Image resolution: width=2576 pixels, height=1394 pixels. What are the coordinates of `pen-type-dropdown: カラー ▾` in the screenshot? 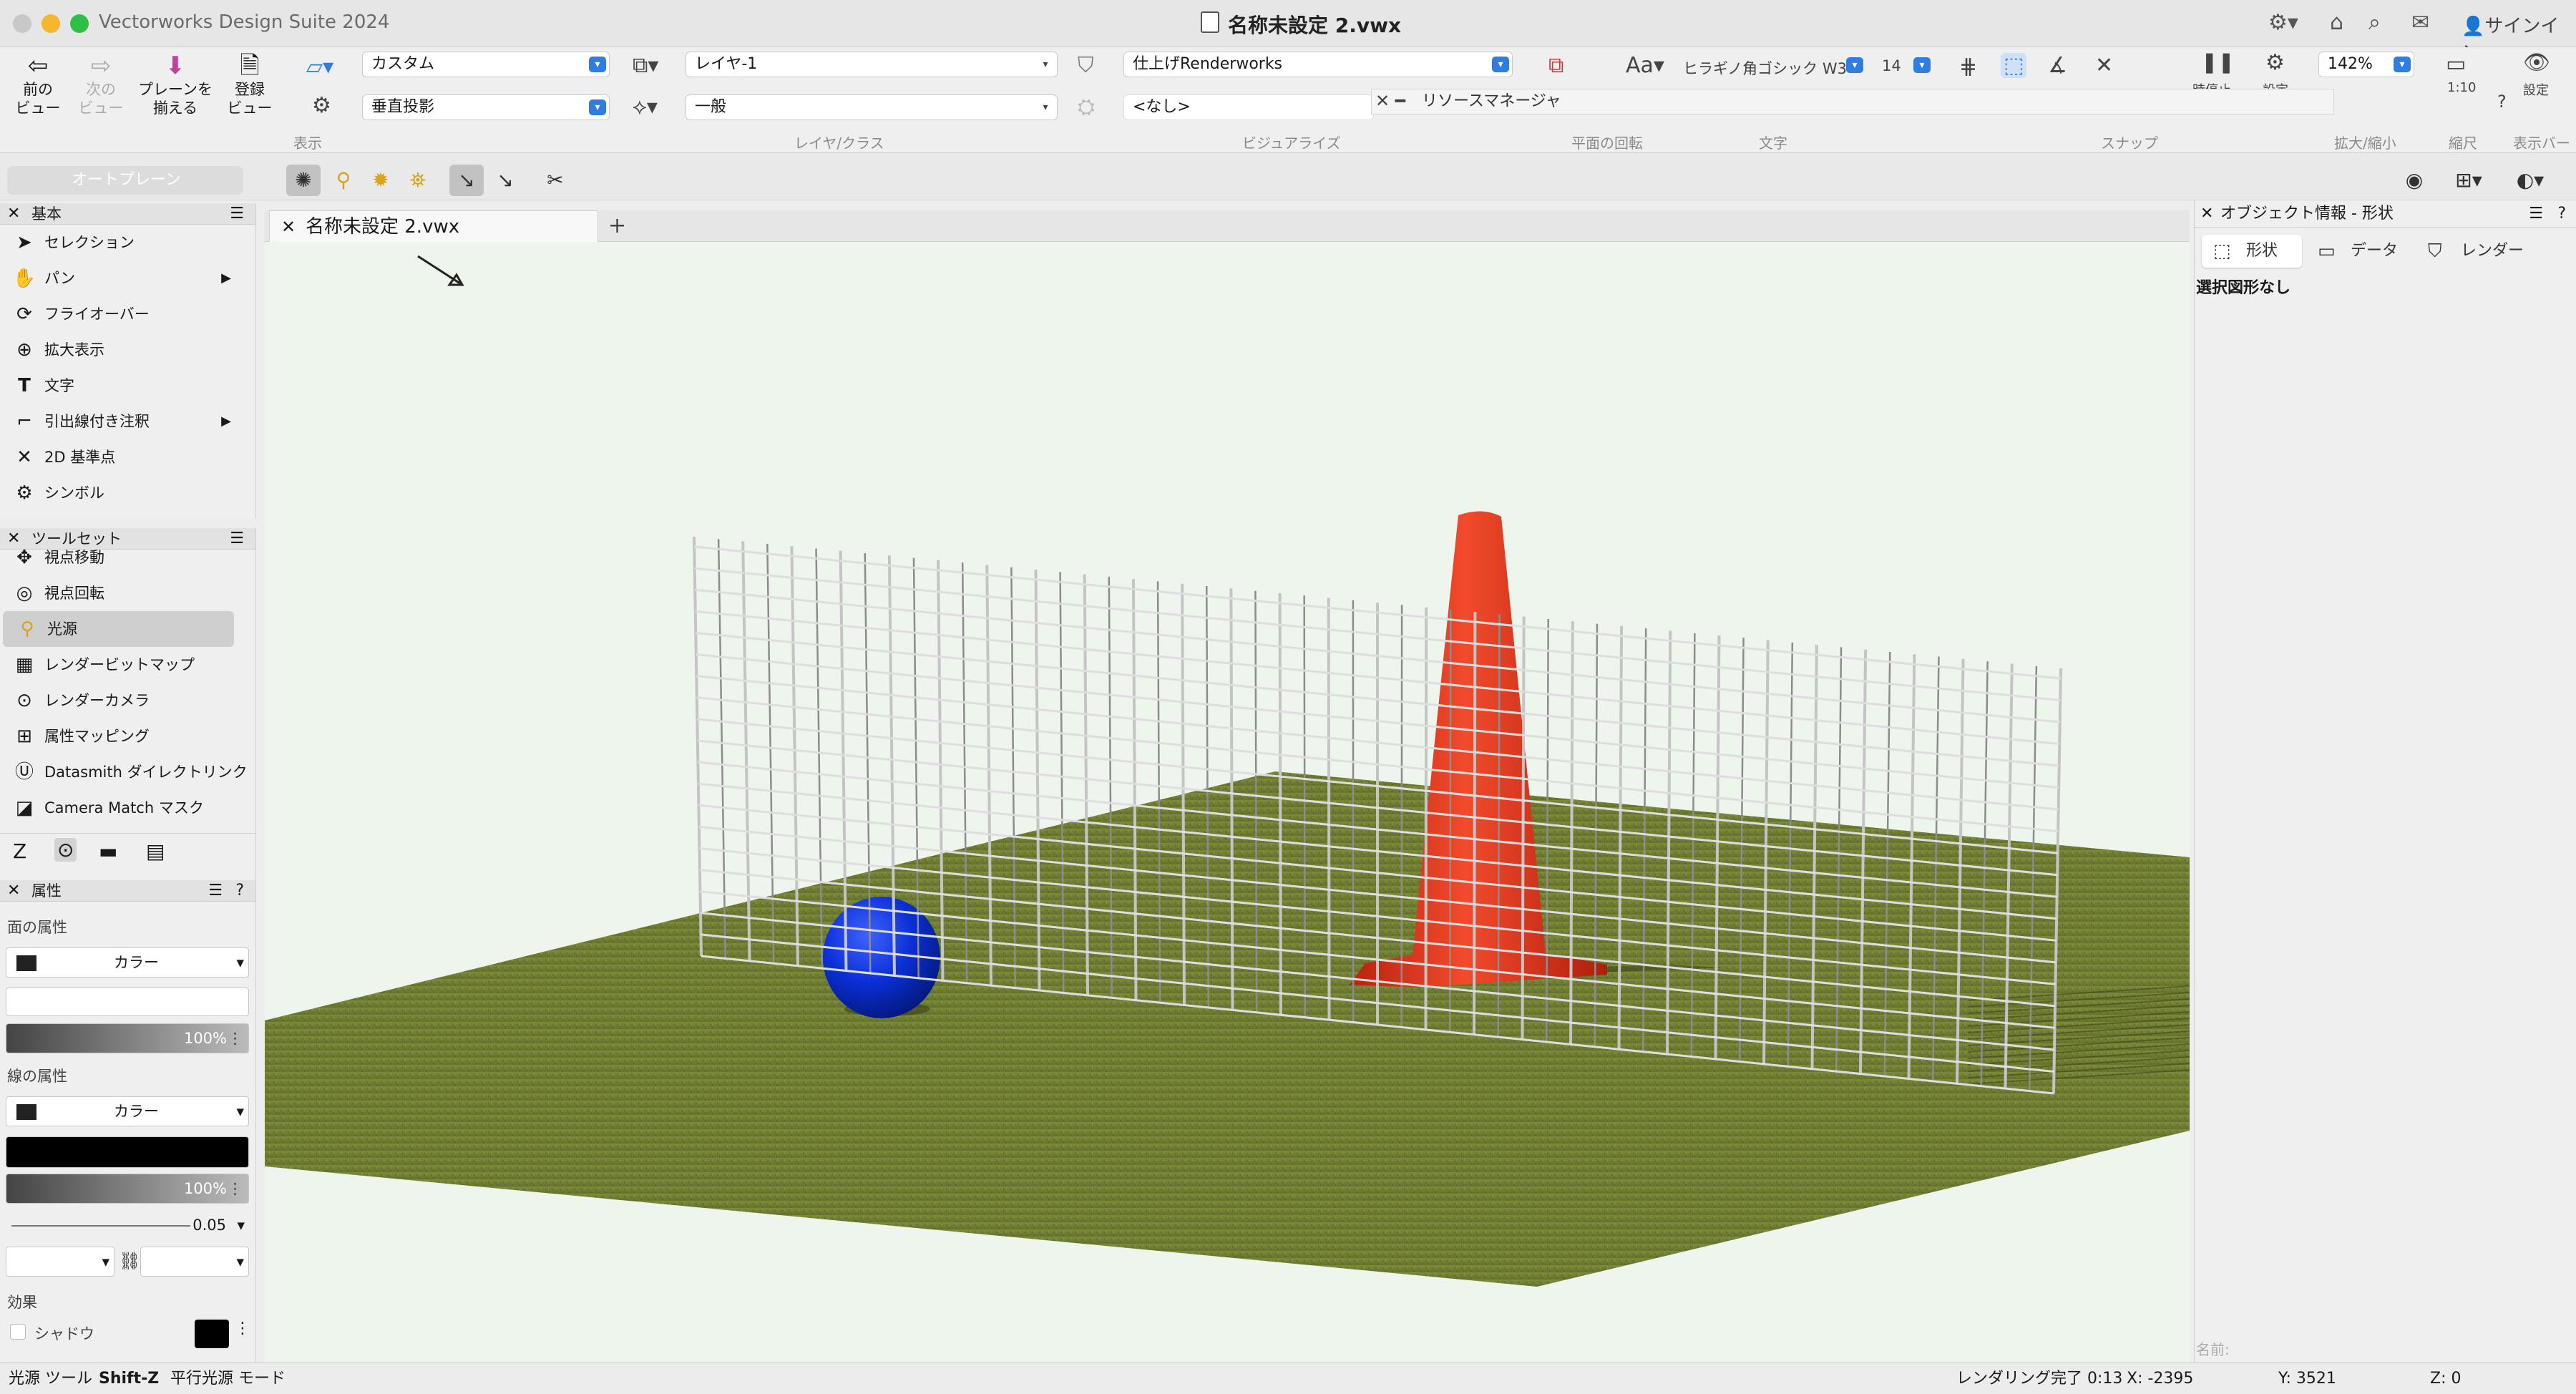 It's located at (127, 1111).